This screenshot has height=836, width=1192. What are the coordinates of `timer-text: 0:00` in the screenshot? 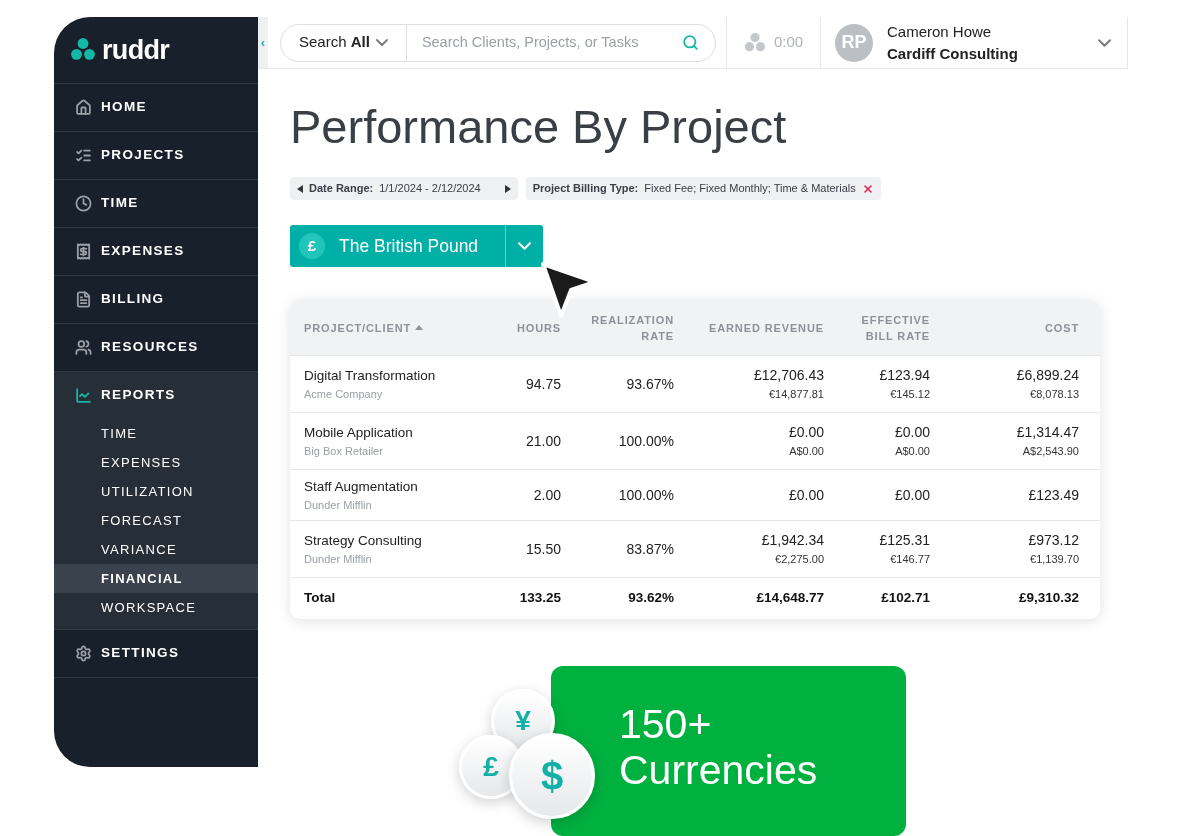 It's located at (788, 42).